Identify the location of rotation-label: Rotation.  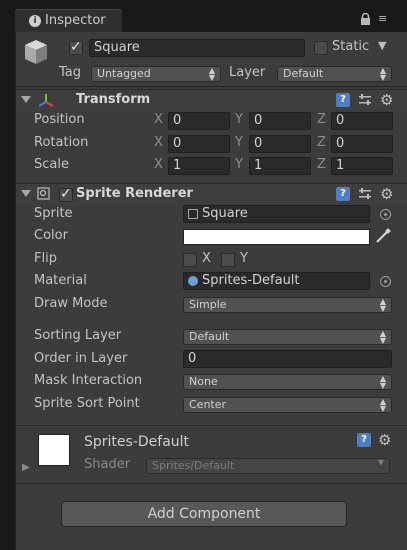
(61, 142).